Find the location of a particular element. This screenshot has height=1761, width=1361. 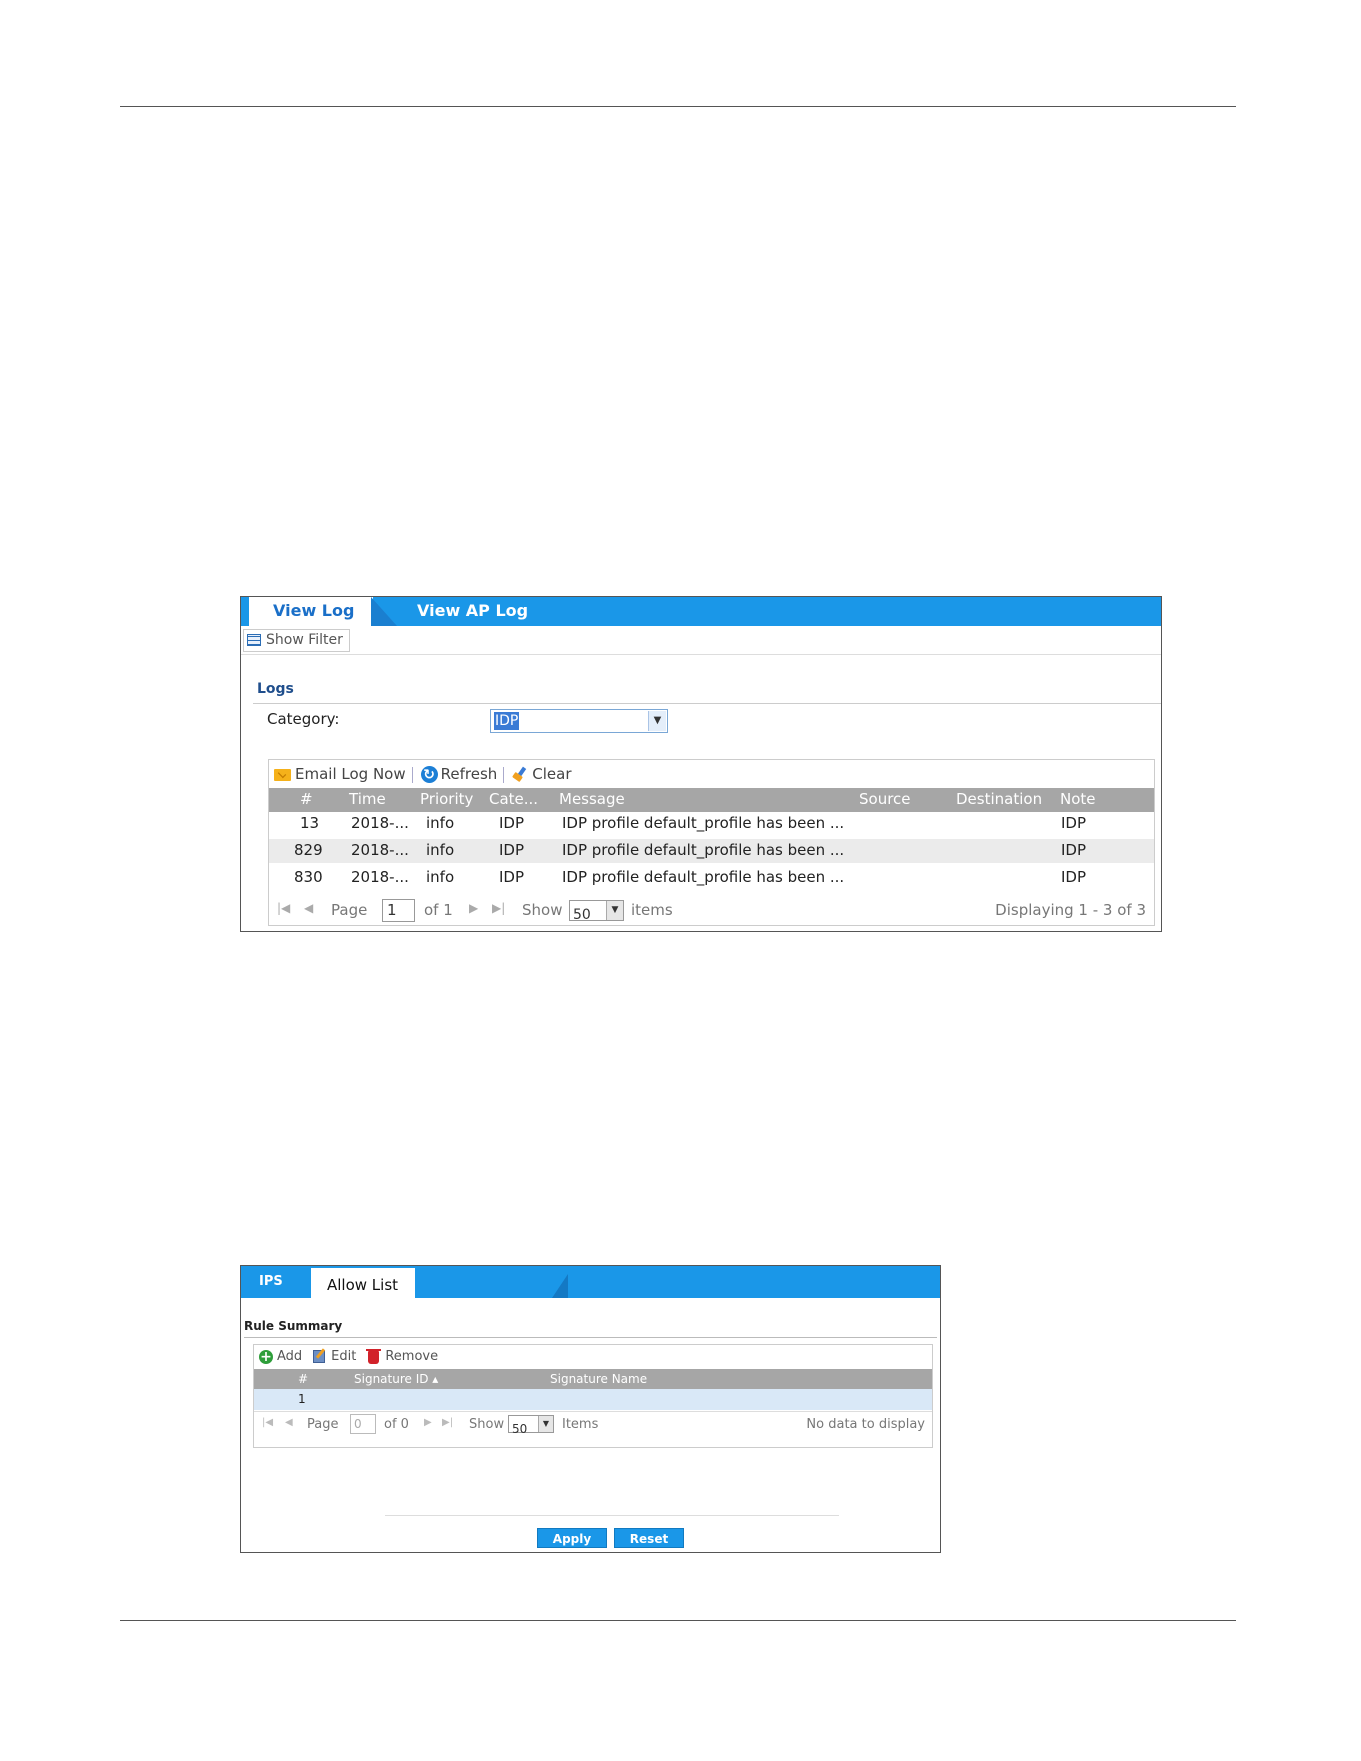

broom-icon is located at coordinates (520, 774).